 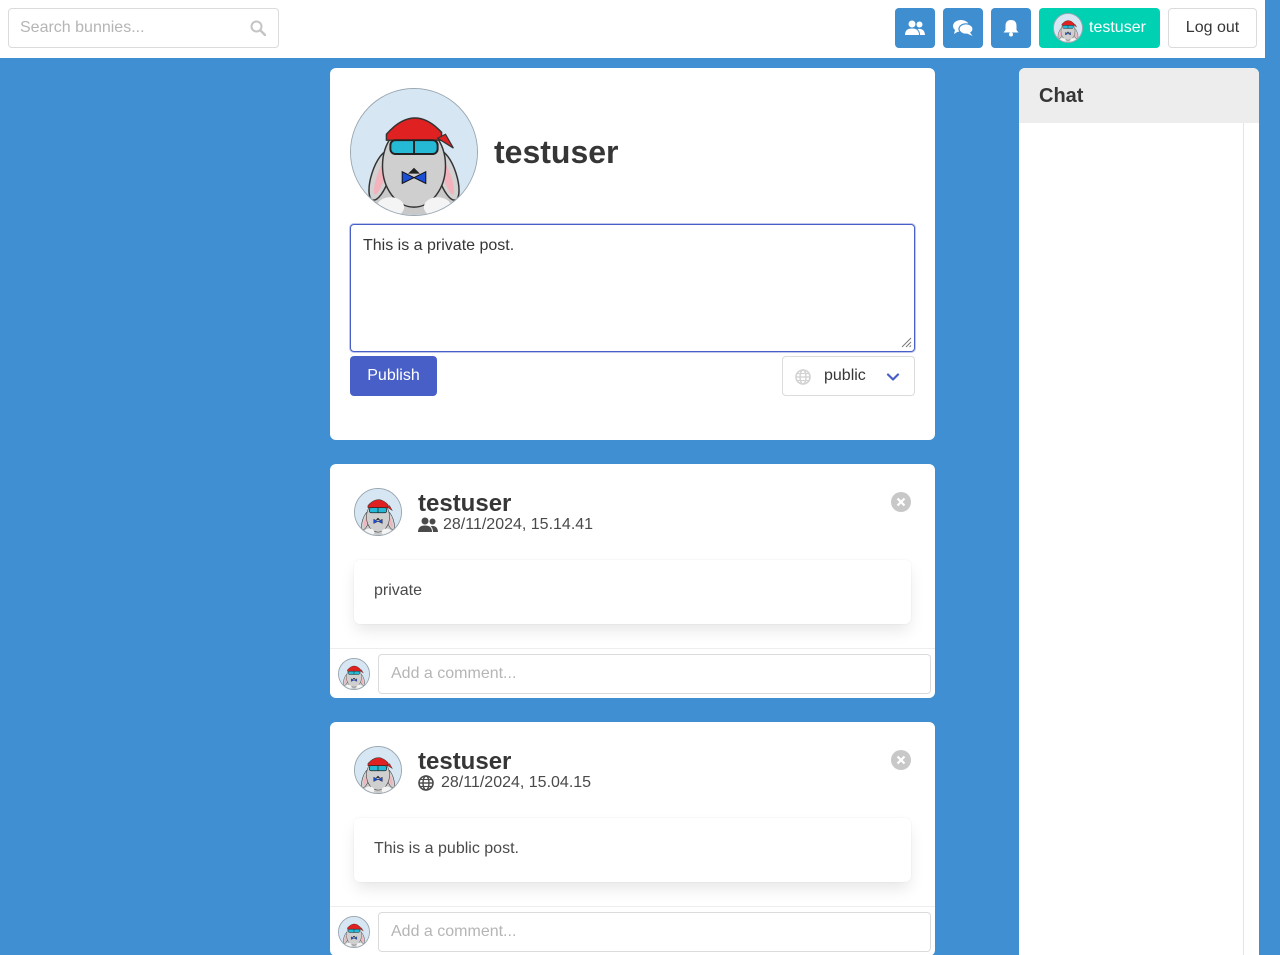 What do you see at coordinates (632, 29) in the screenshot?
I see `top-navbar: testuser Log out` at bounding box center [632, 29].